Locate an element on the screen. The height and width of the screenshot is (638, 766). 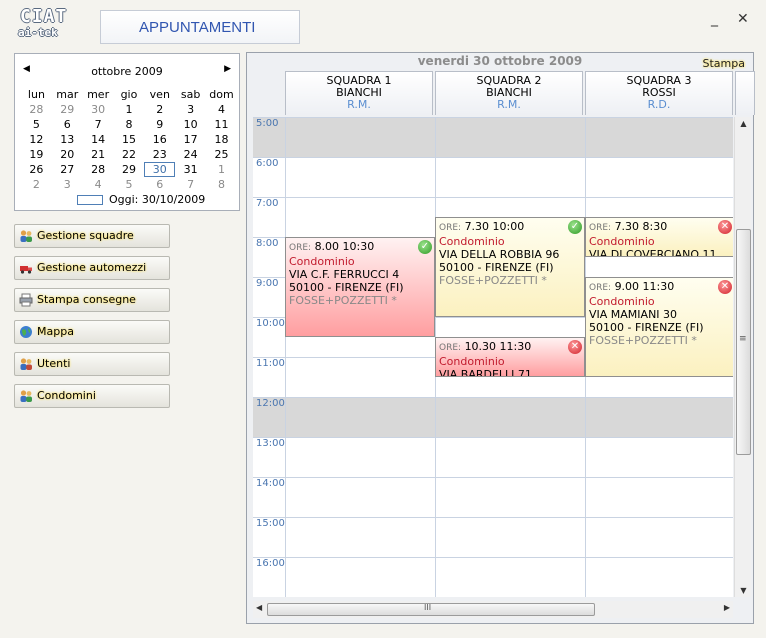
calendar-day: 12 is located at coordinates (36, 139).